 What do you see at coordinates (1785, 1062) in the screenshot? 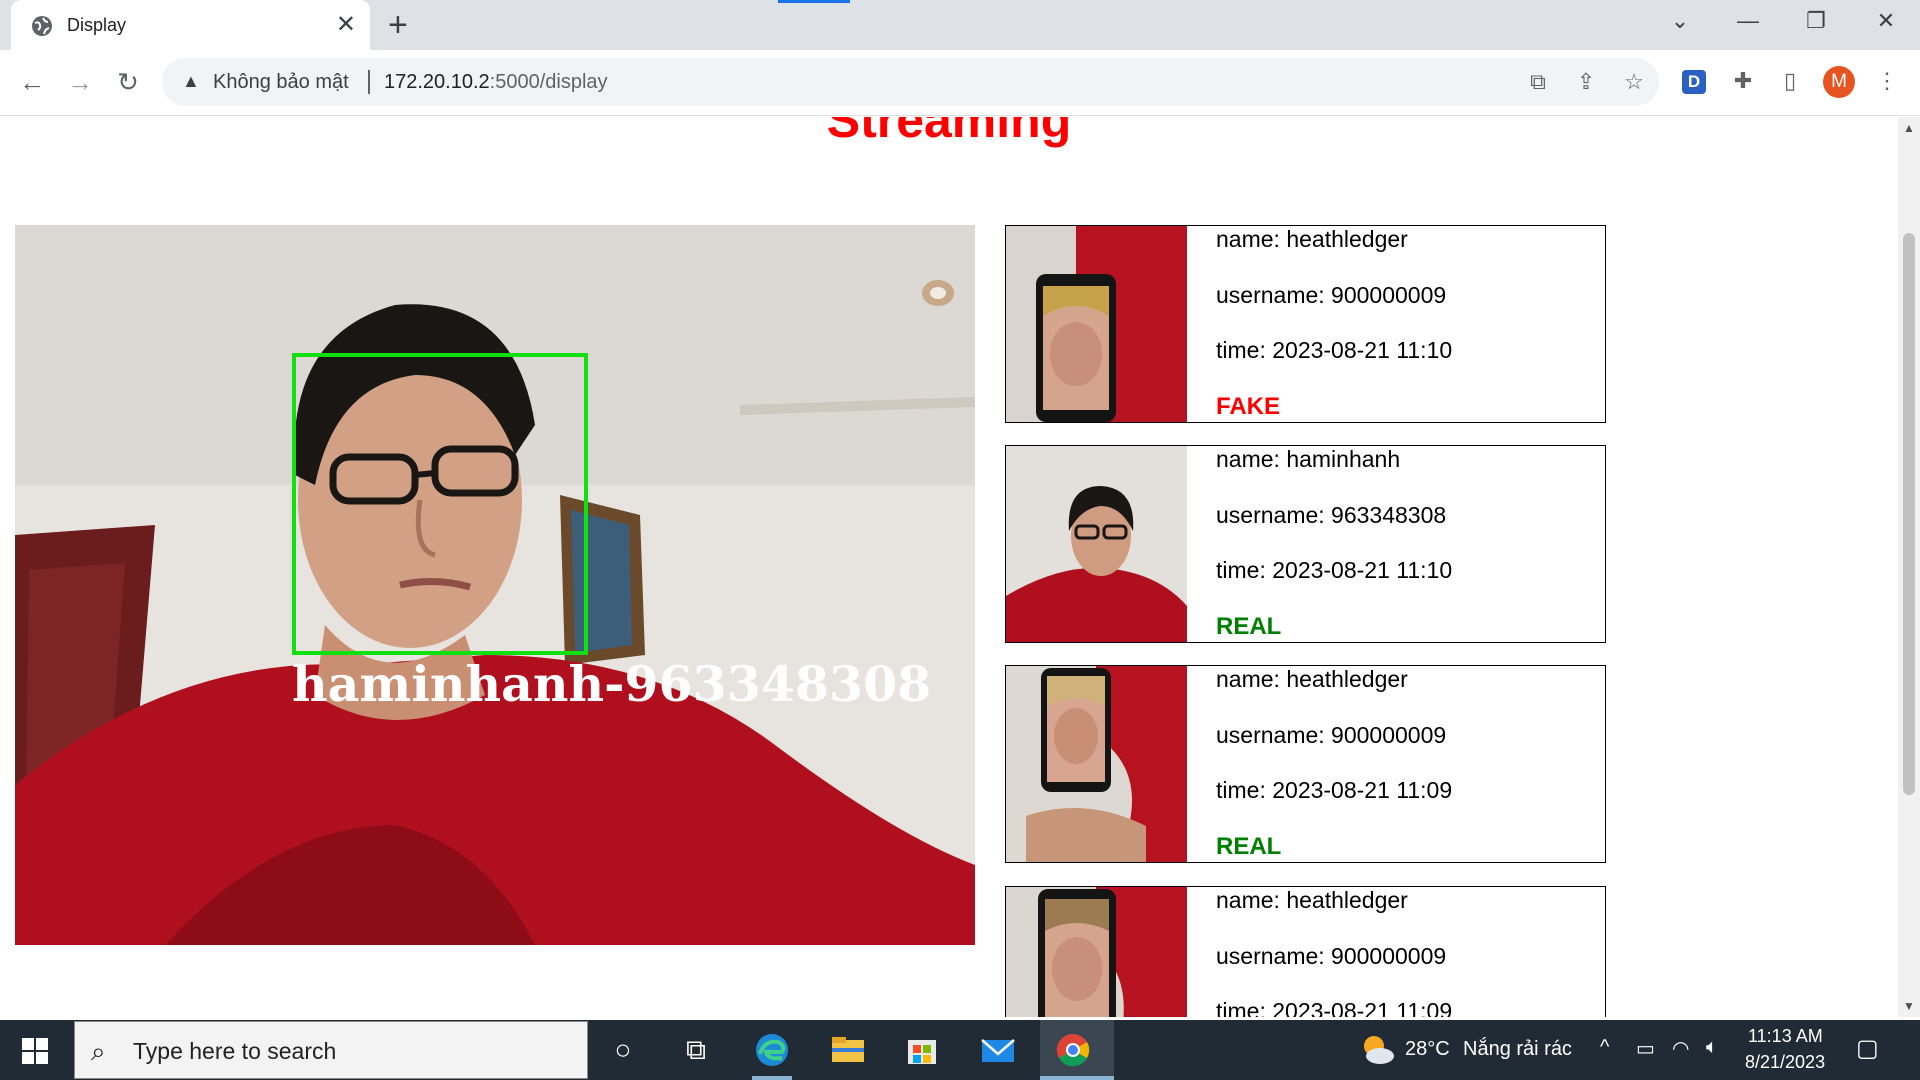
I see `clock-date: 8/21/2023` at bounding box center [1785, 1062].